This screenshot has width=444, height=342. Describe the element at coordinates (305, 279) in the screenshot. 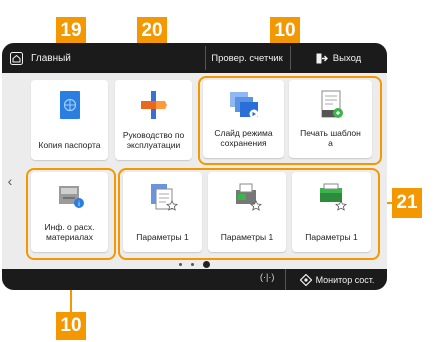

I see `status-monitor-icon` at that location.